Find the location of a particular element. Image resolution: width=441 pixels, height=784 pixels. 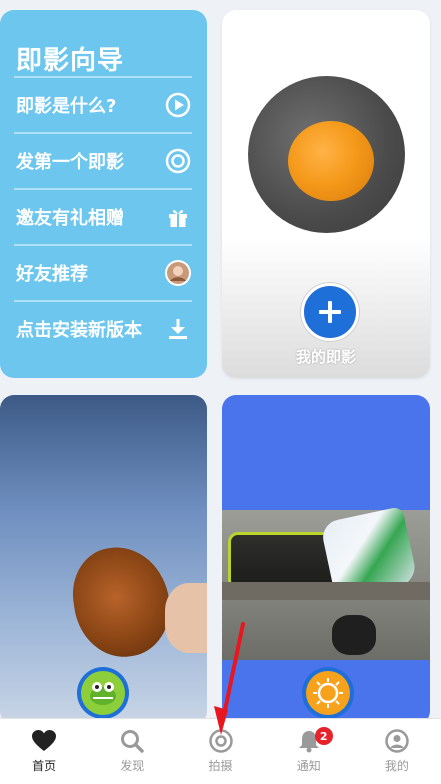

tab-profile: 我的 is located at coordinates (397, 751).